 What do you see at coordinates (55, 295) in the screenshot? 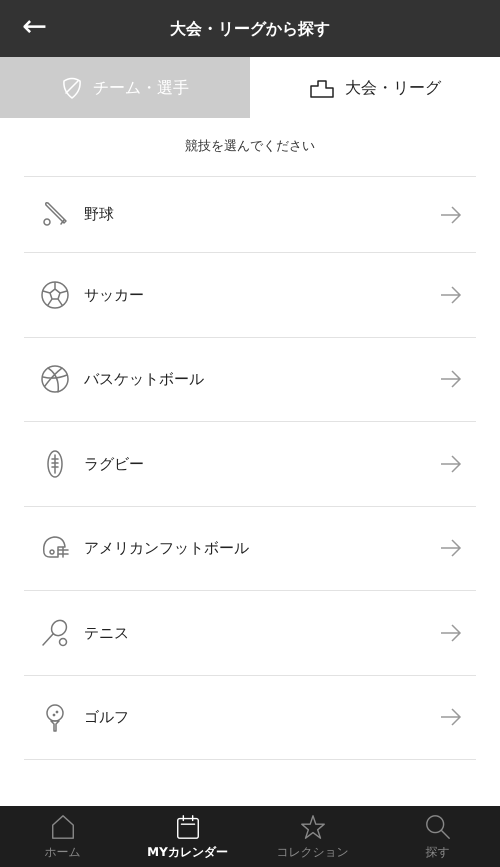
I see `soccer-ball-icon` at bounding box center [55, 295].